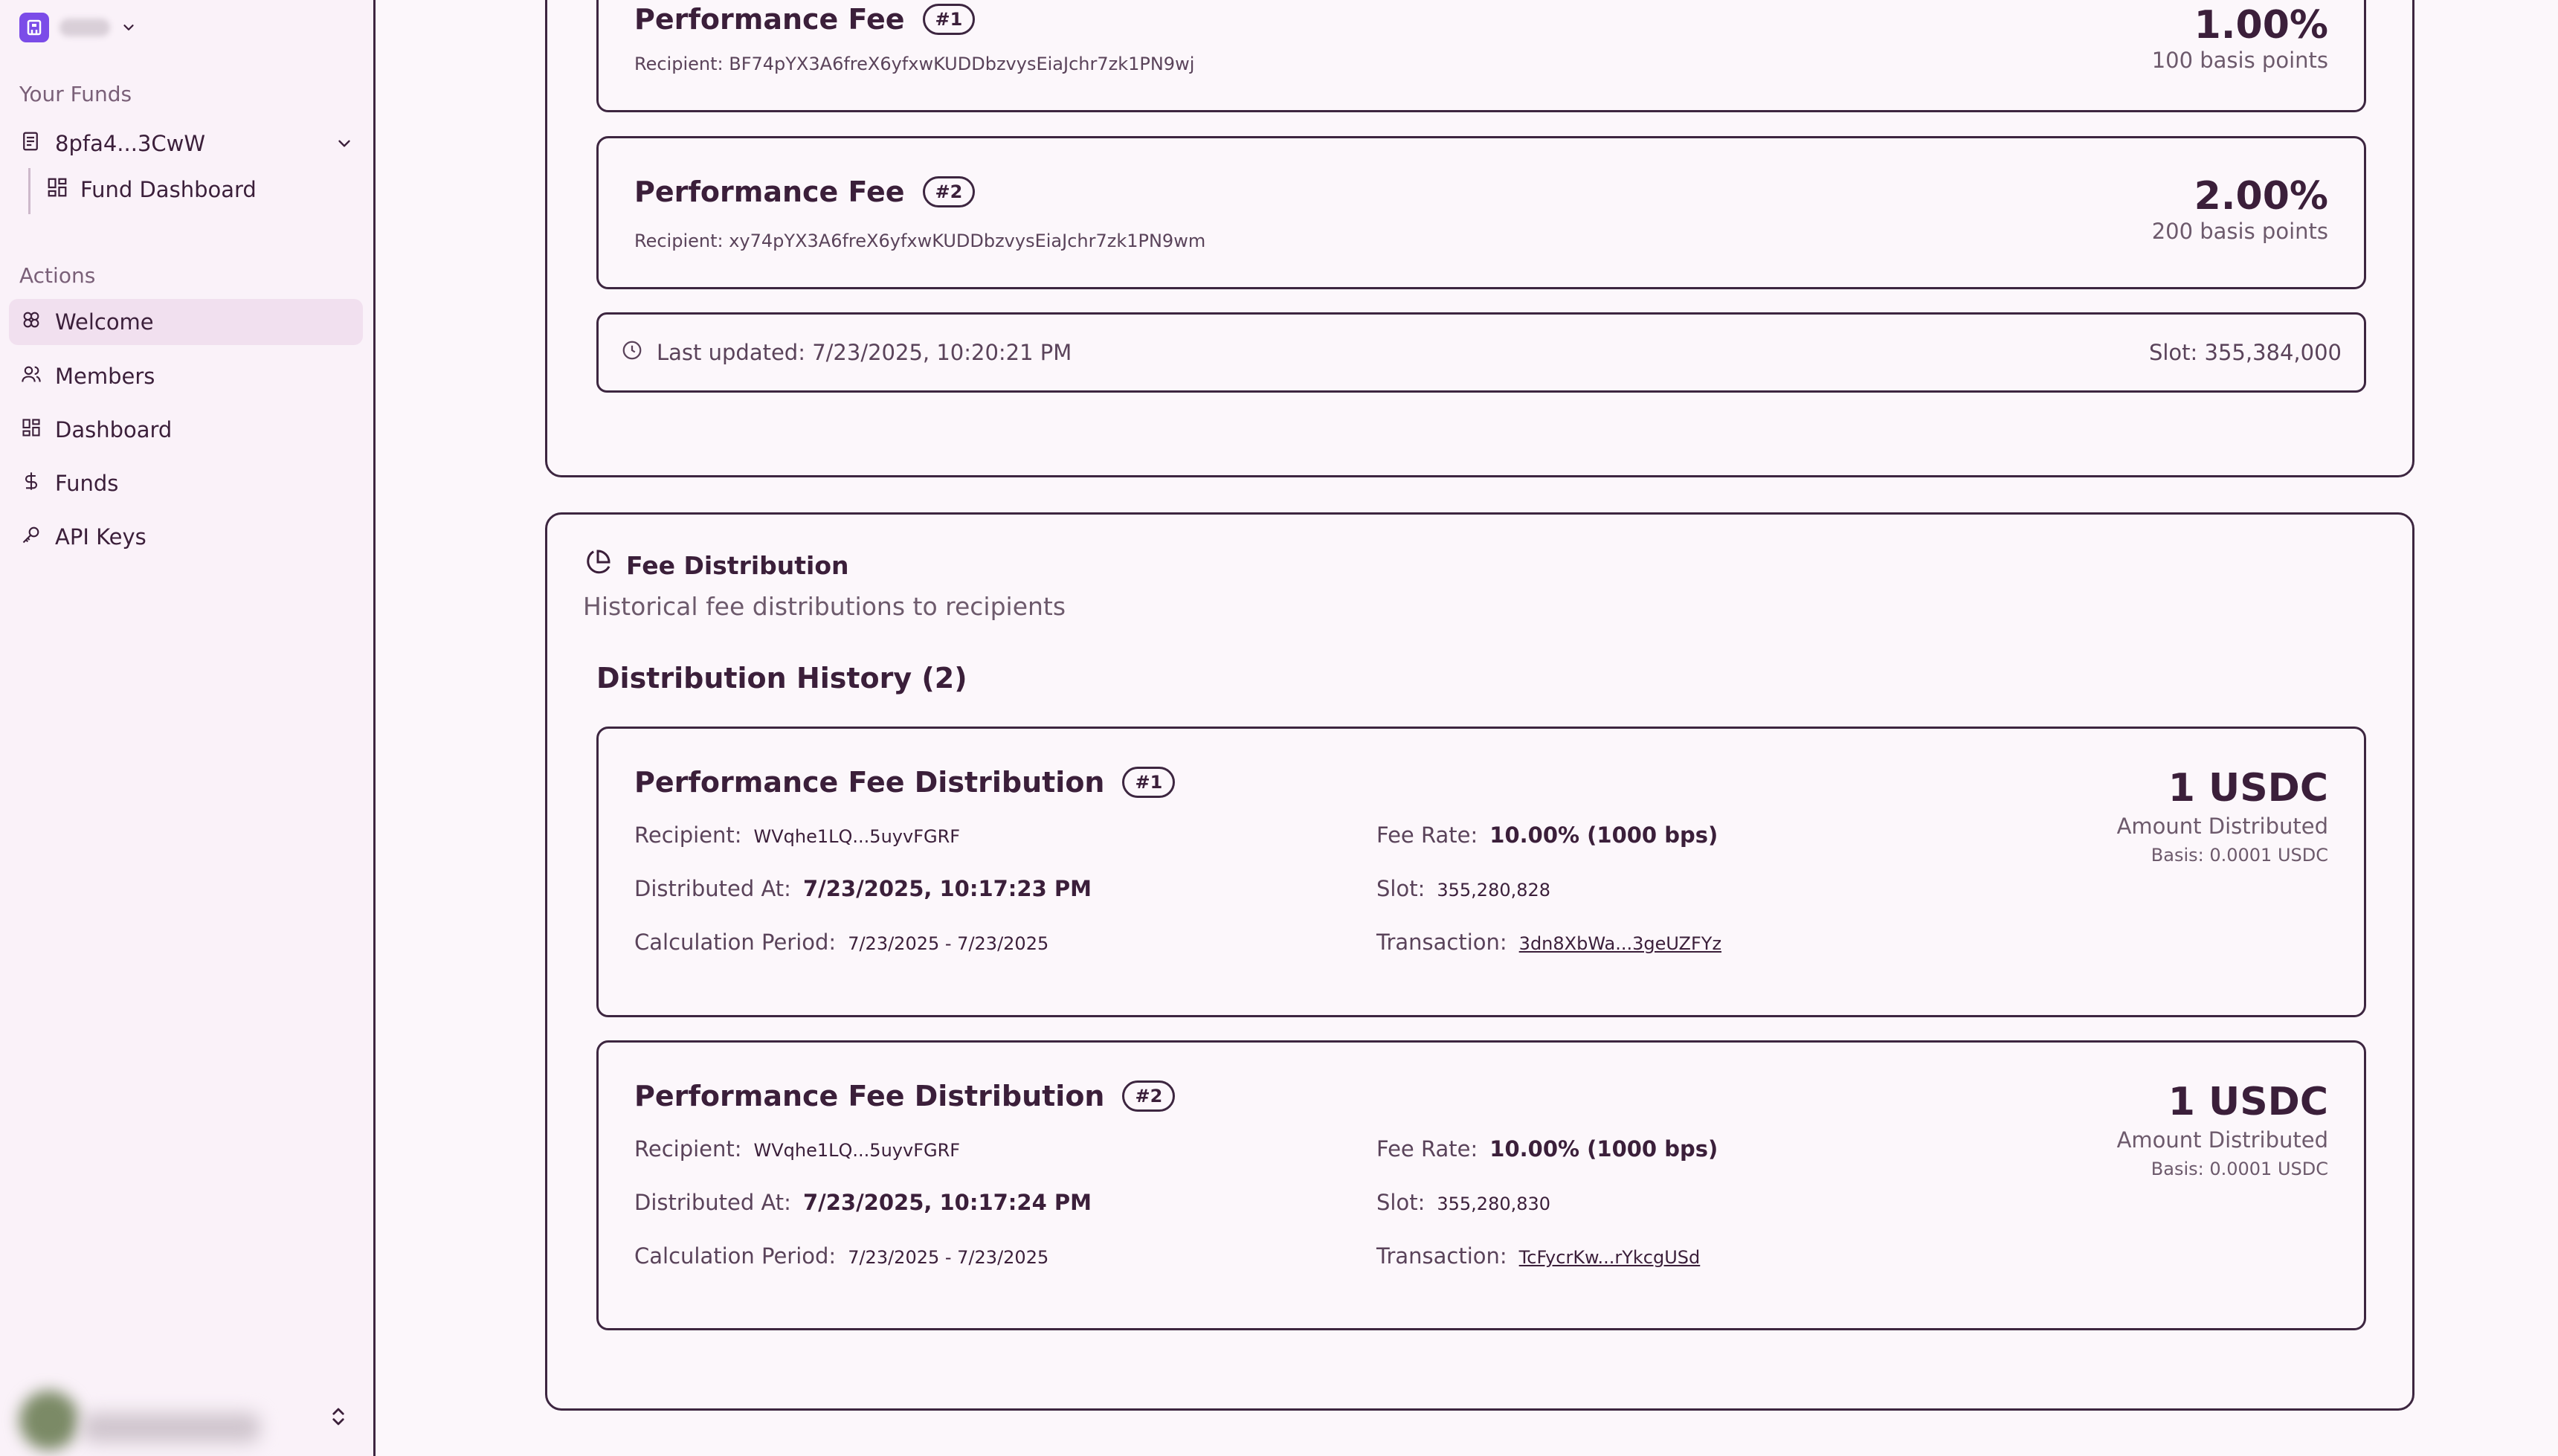  What do you see at coordinates (2245, 353) in the screenshot?
I see `slot-text: Slot: 355,384,000` at bounding box center [2245, 353].